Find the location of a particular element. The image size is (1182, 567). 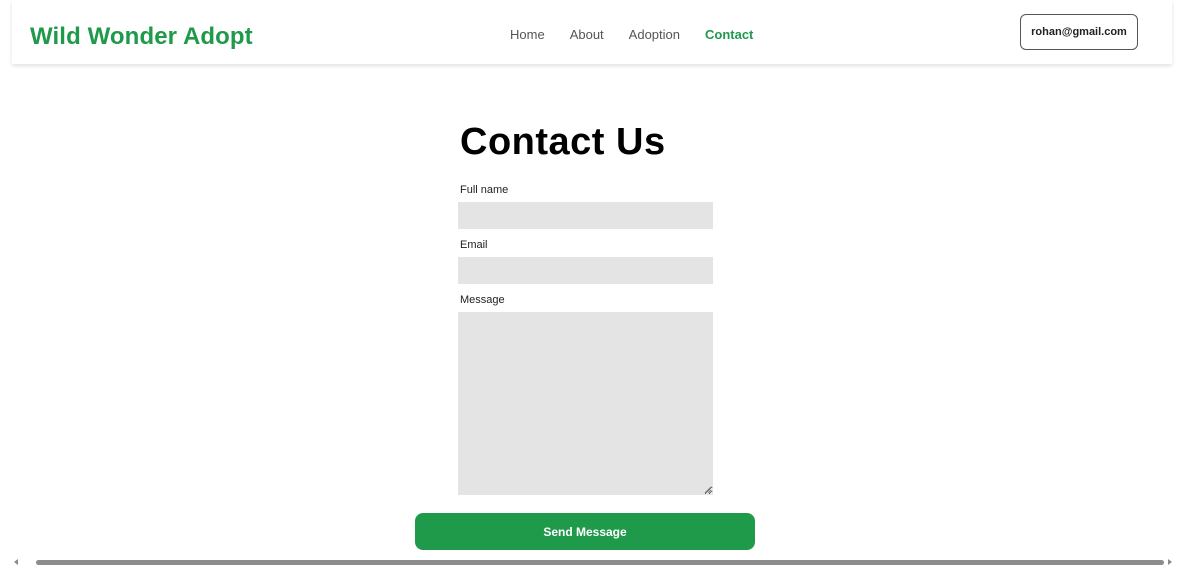

horizontal-scrollbar is located at coordinates (591, 561).